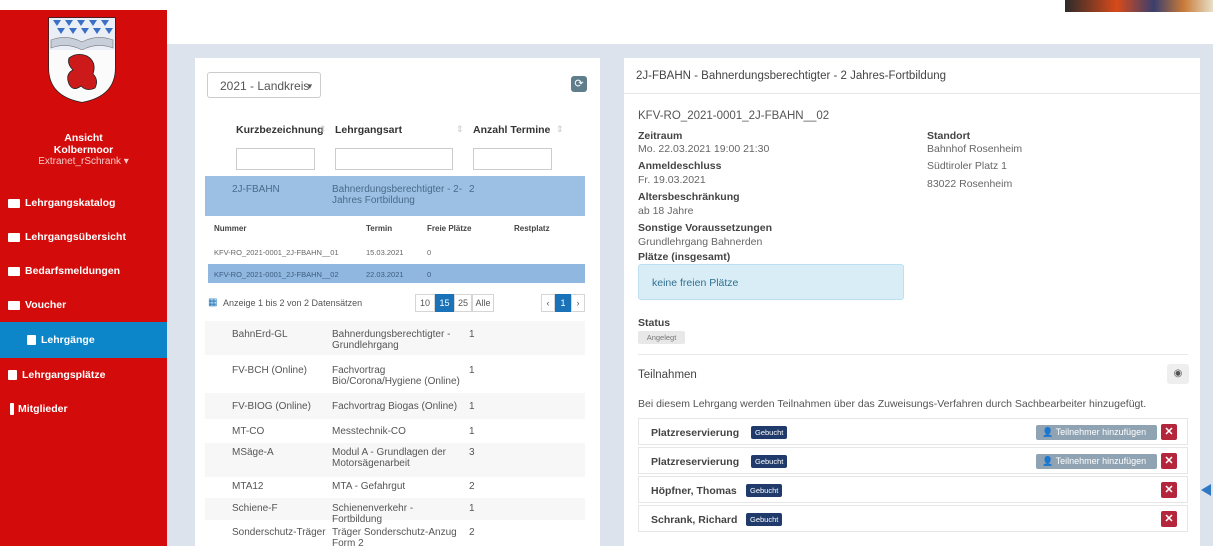  What do you see at coordinates (379, 228) in the screenshot?
I see `sub-header-termin: Termin` at bounding box center [379, 228].